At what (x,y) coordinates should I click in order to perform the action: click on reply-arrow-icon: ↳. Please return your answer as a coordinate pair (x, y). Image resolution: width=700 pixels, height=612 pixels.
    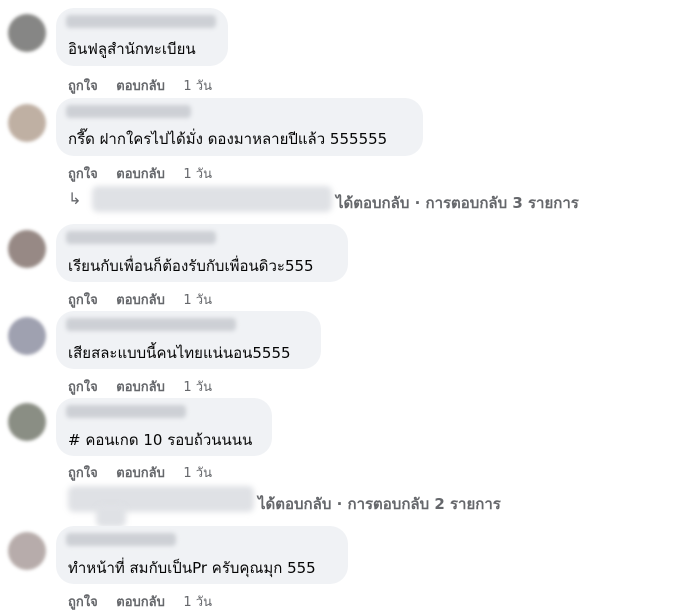
    Looking at the image, I should click on (75, 198).